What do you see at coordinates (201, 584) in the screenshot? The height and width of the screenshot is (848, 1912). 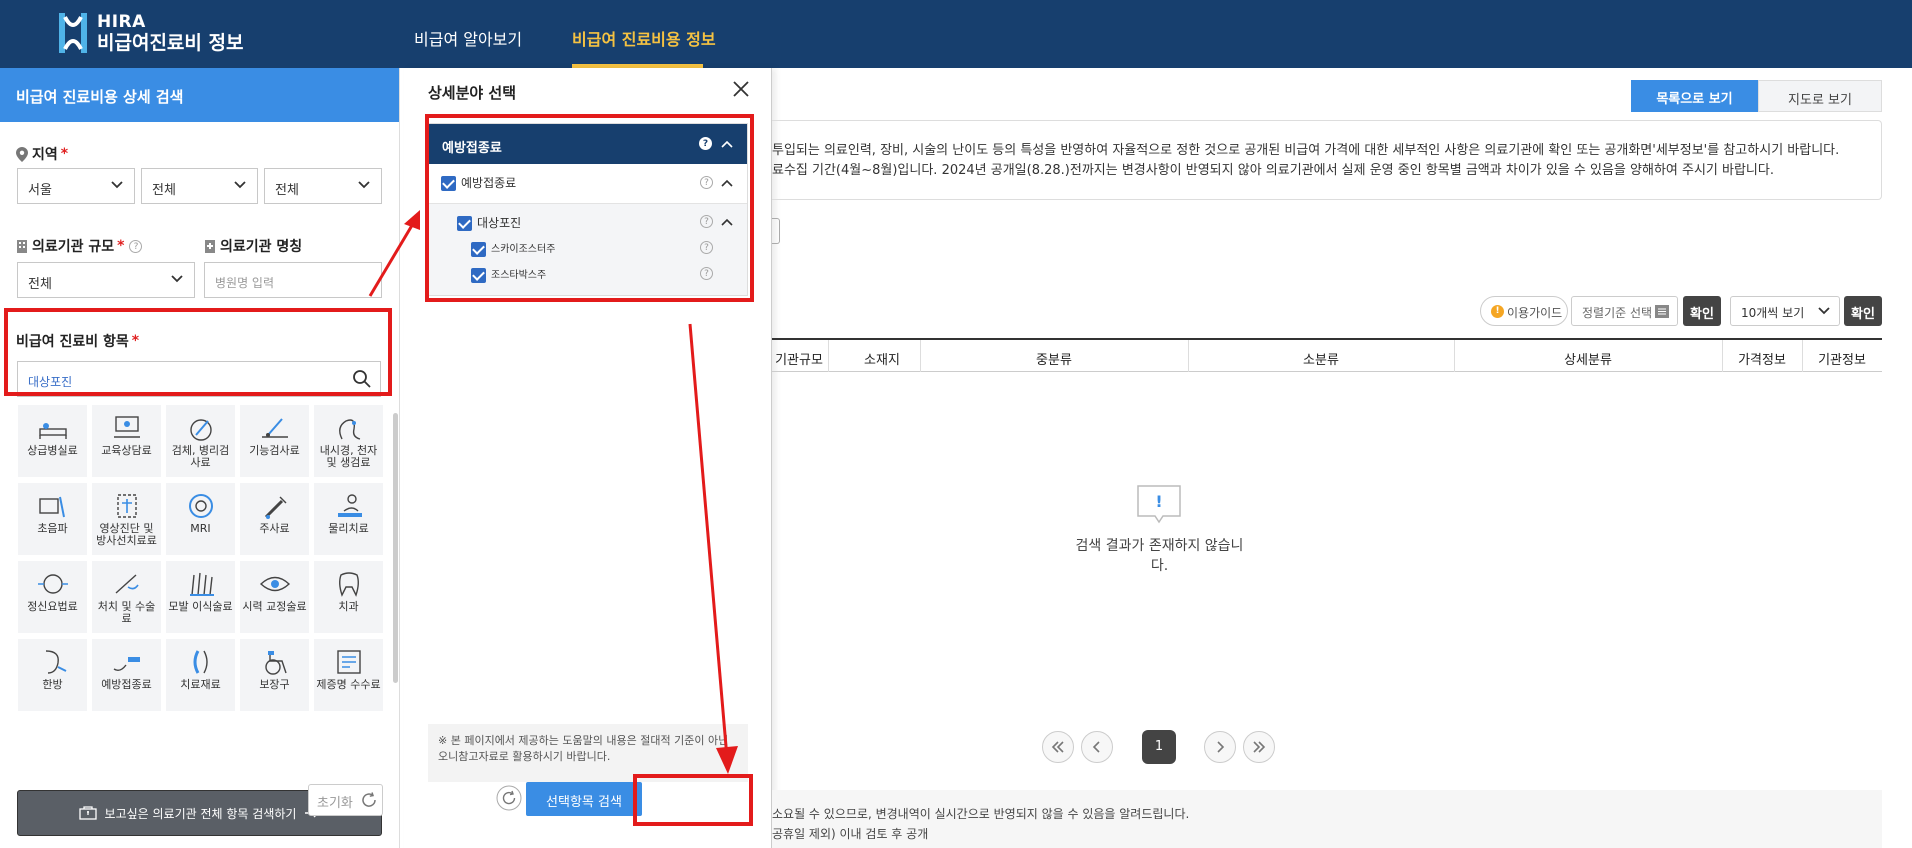 I see `hair-icon` at bounding box center [201, 584].